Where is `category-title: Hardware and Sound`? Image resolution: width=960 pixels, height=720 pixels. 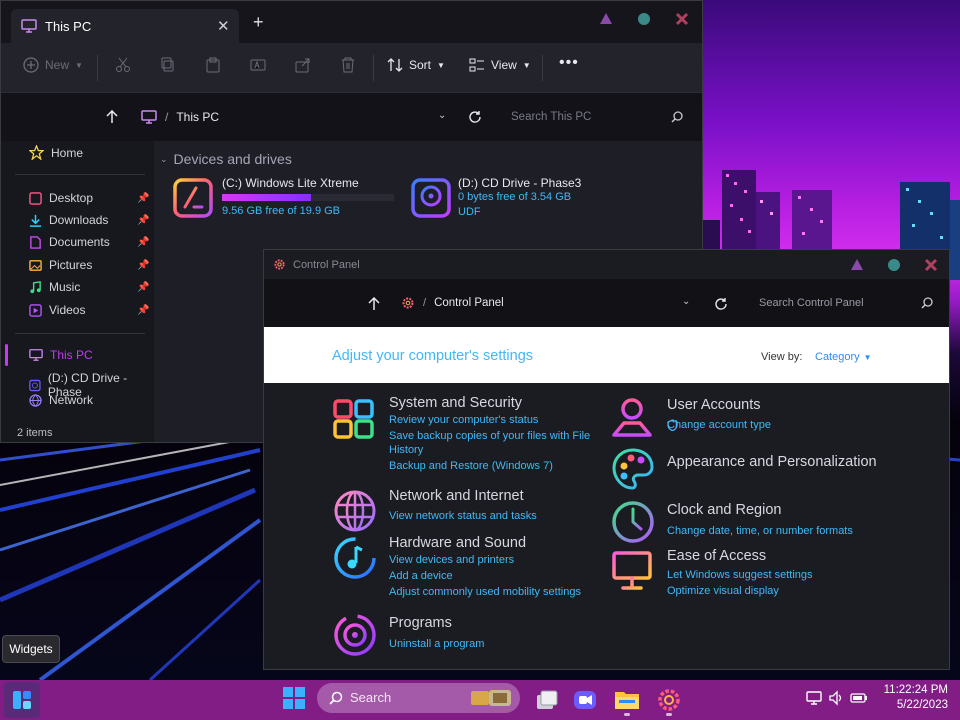
category-title: Hardware and Sound is located at coordinates (457, 543).